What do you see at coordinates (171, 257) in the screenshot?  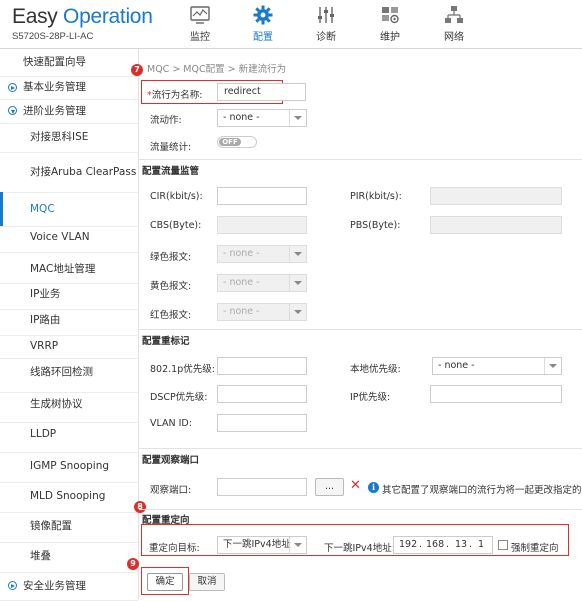 I see `green-label: 绿色报文:` at bounding box center [171, 257].